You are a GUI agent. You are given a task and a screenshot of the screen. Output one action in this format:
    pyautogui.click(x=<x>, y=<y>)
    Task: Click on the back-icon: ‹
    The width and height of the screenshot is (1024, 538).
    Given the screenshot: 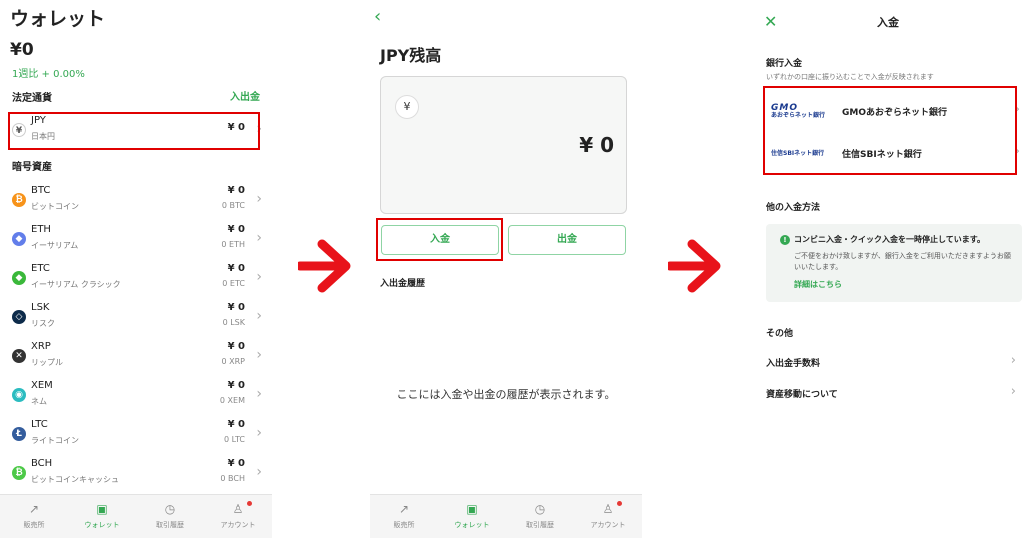 What is the action you would take?
    pyautogui.click(x=377, y=16)
    